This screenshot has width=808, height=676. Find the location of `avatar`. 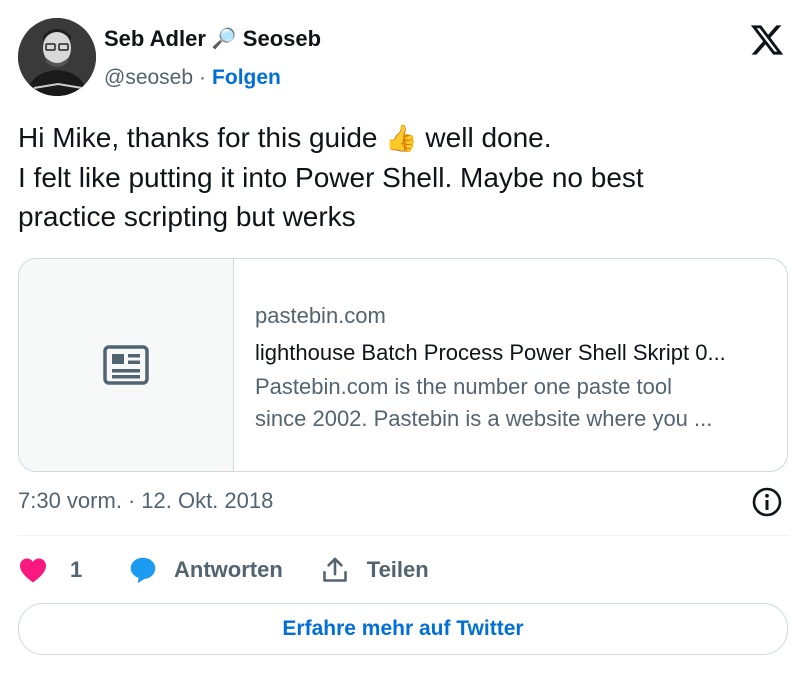

avatar is located at coordinates (57, 57).